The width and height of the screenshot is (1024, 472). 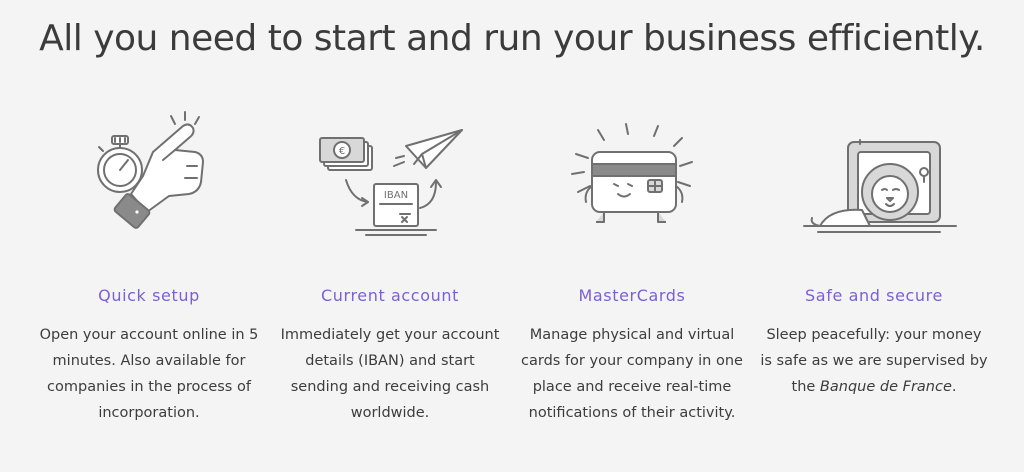 What do you see at coordinates (390, 295) in the screenshot?
I see `feature-title: Current account` at bounding box center [390, 295].